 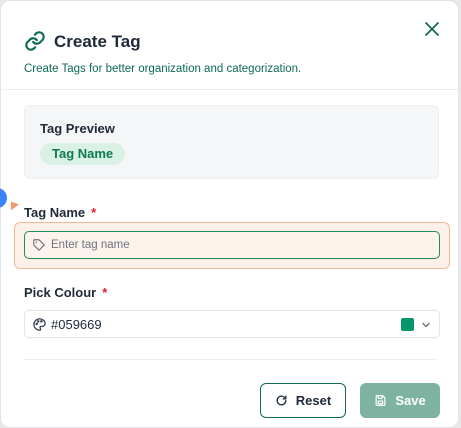 What do you see at coordinates (35, 41) in the screenshot?
I see `link-icon` at bounding box center [35, 41].